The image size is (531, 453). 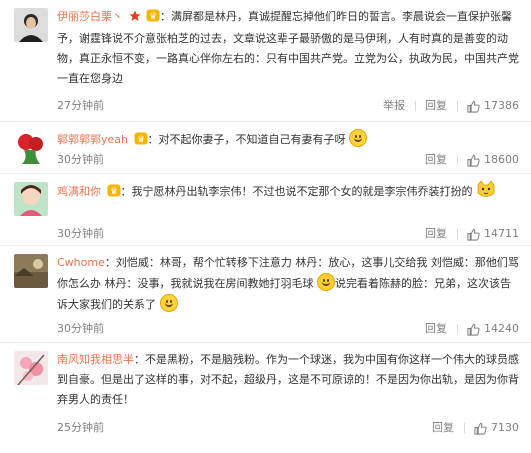 I want to click on username-link: 伊丽莎白栗丶, so click(x=90, y=16).